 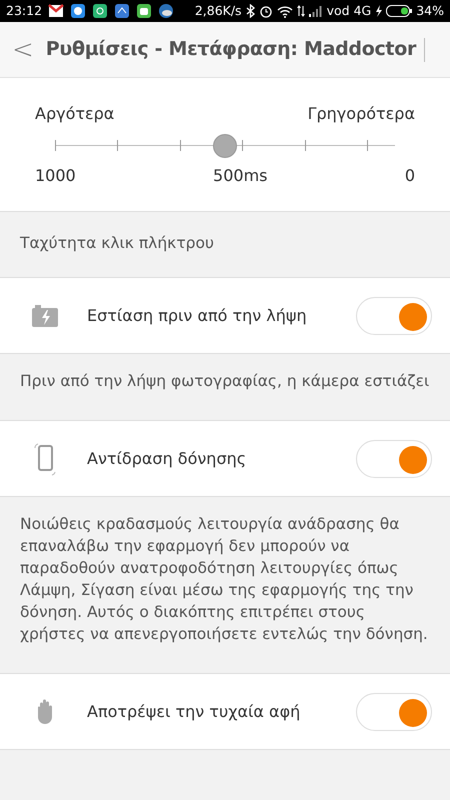 I want to click on hand-icon, so click(x=45, y=711).